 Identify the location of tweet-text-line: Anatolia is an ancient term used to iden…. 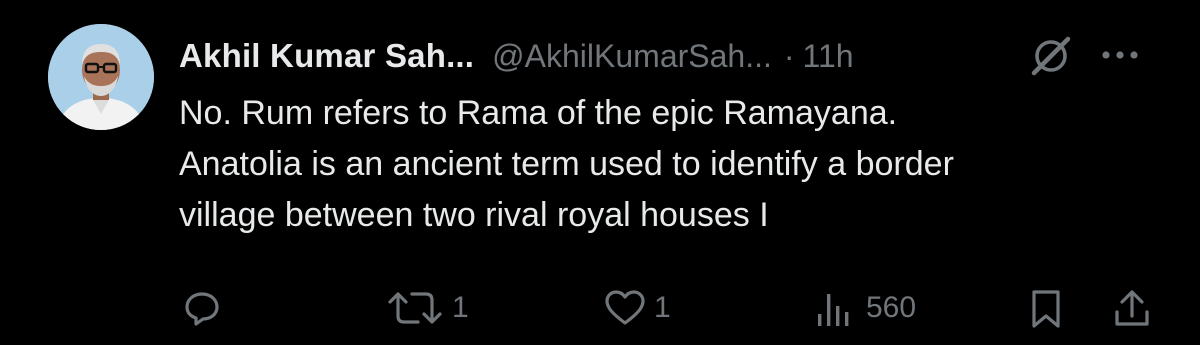
(566, 164).